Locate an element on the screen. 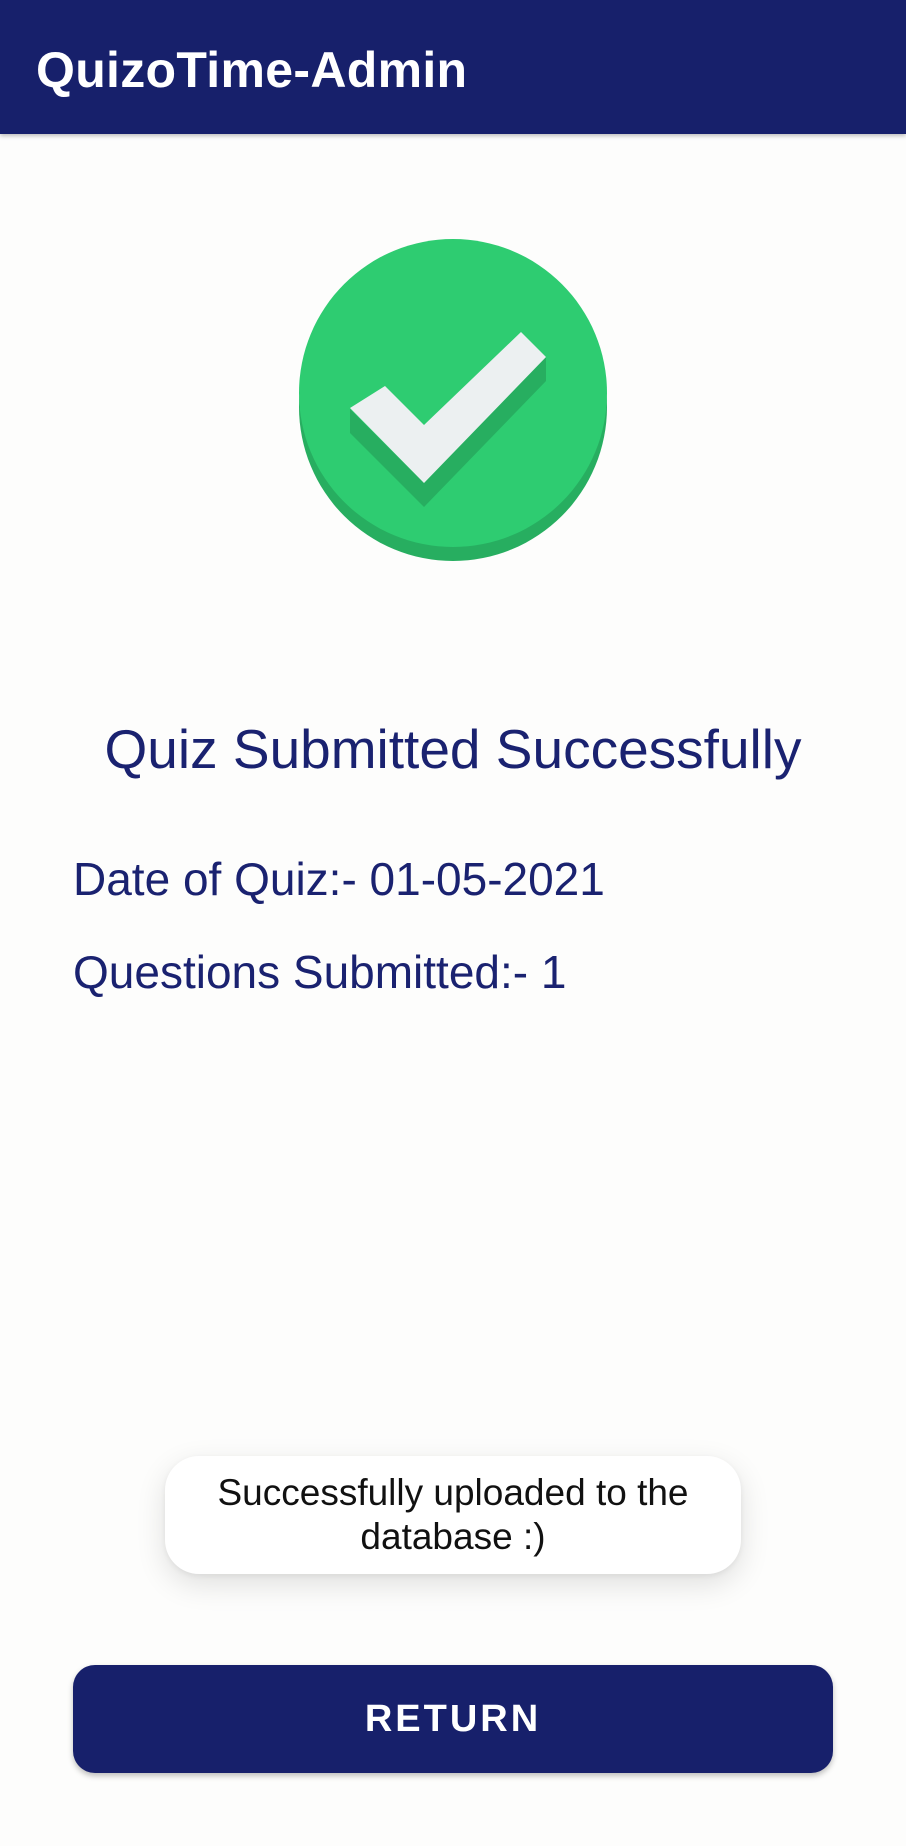 This screenshot has height=1846, width=906. app-bar: QuizoTime-Admin is located at coordinates (453, 67).